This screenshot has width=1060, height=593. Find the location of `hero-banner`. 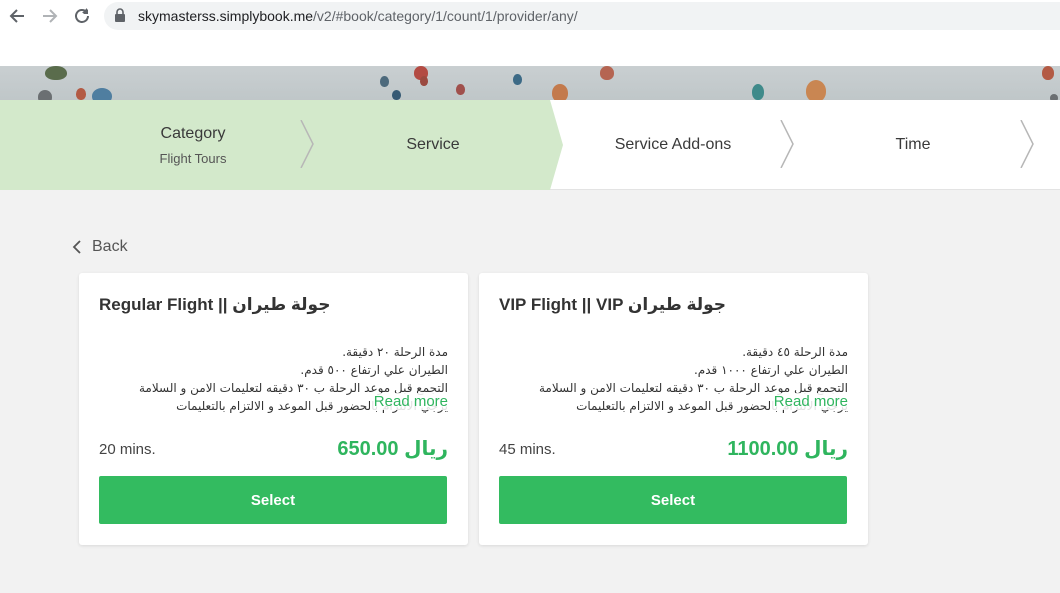

hero-banner is located at coordinates (530, 84).